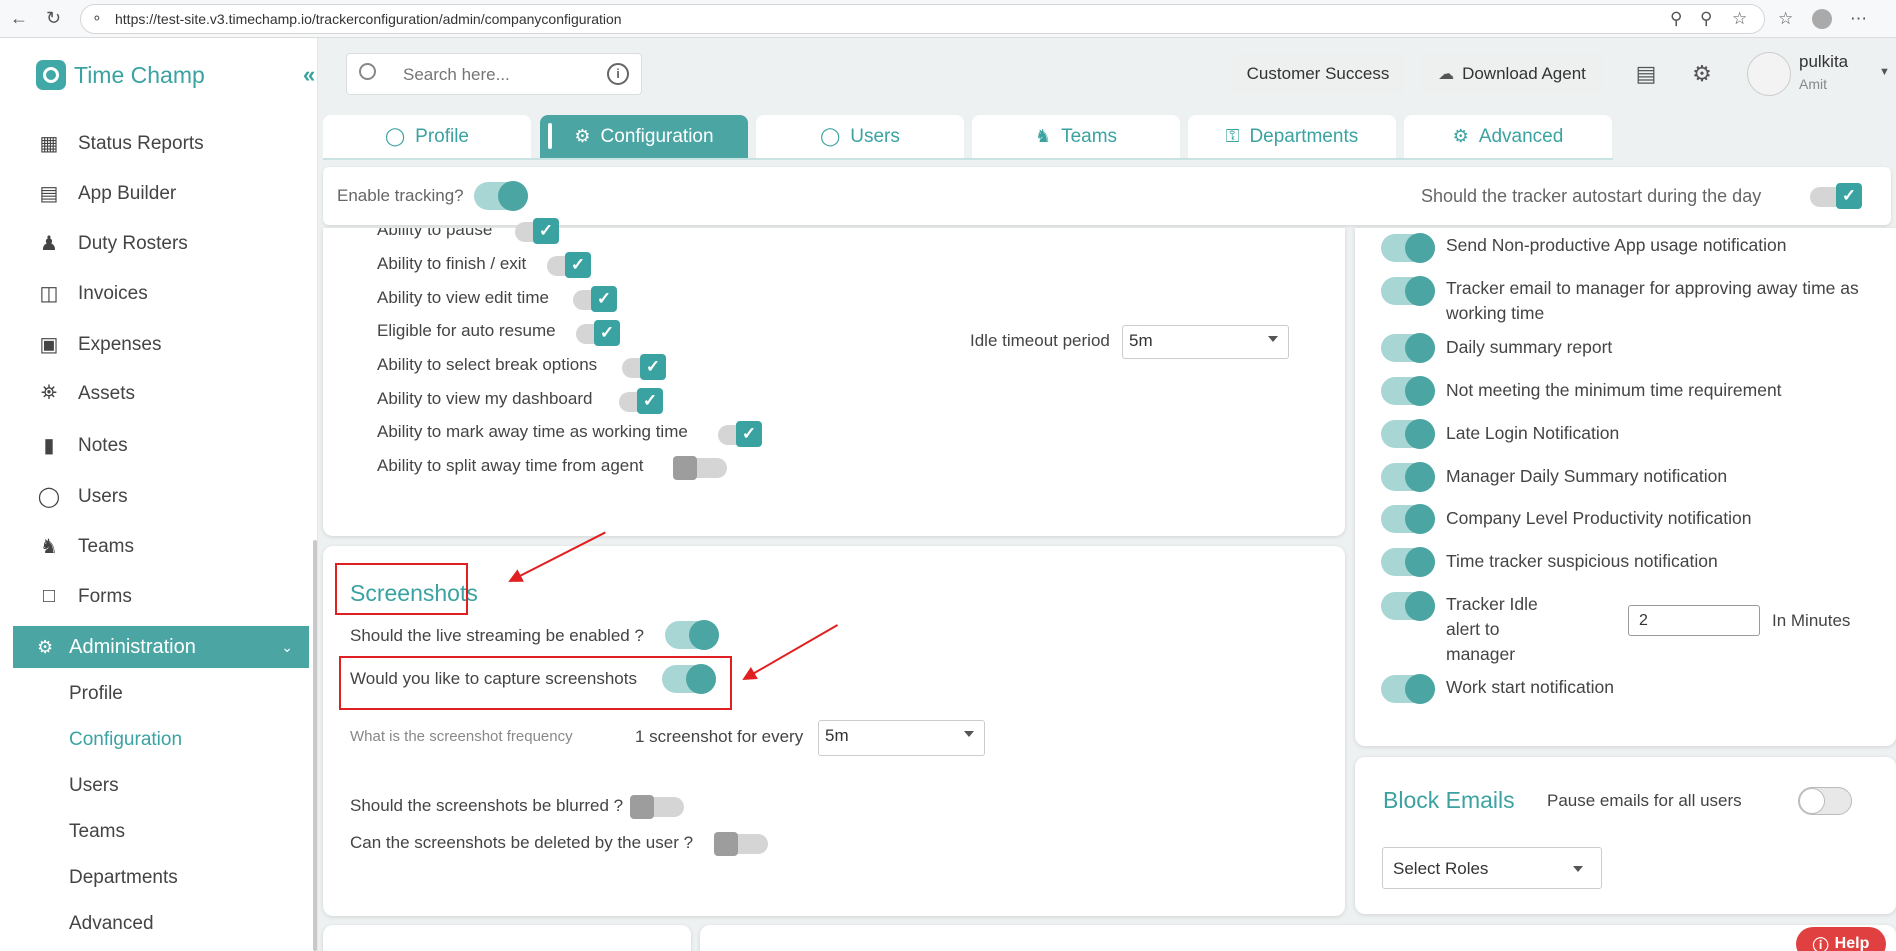  What do you see at coordinates (125, 740) in the screenshot?
I see `sidebar-subitem-configuration: Configuration` at bounding box center [125, 740].